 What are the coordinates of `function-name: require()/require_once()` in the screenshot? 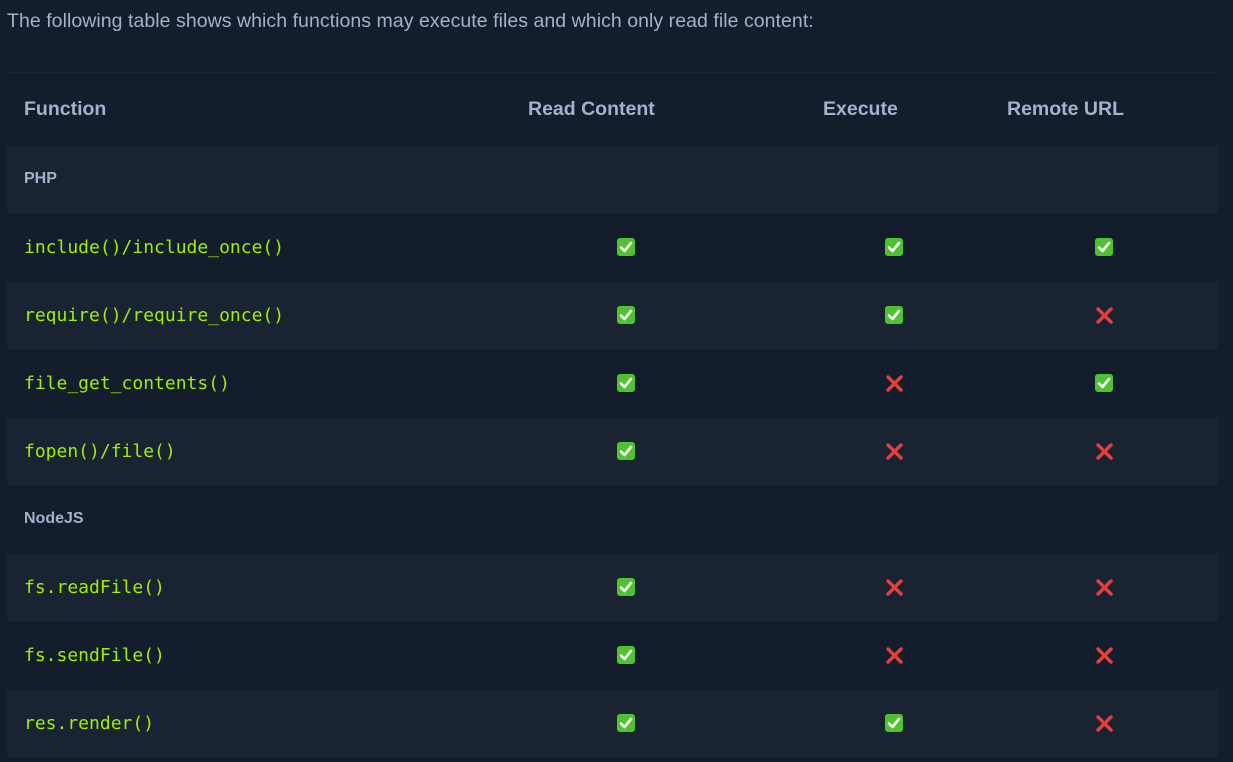 It's located at (154, 315).